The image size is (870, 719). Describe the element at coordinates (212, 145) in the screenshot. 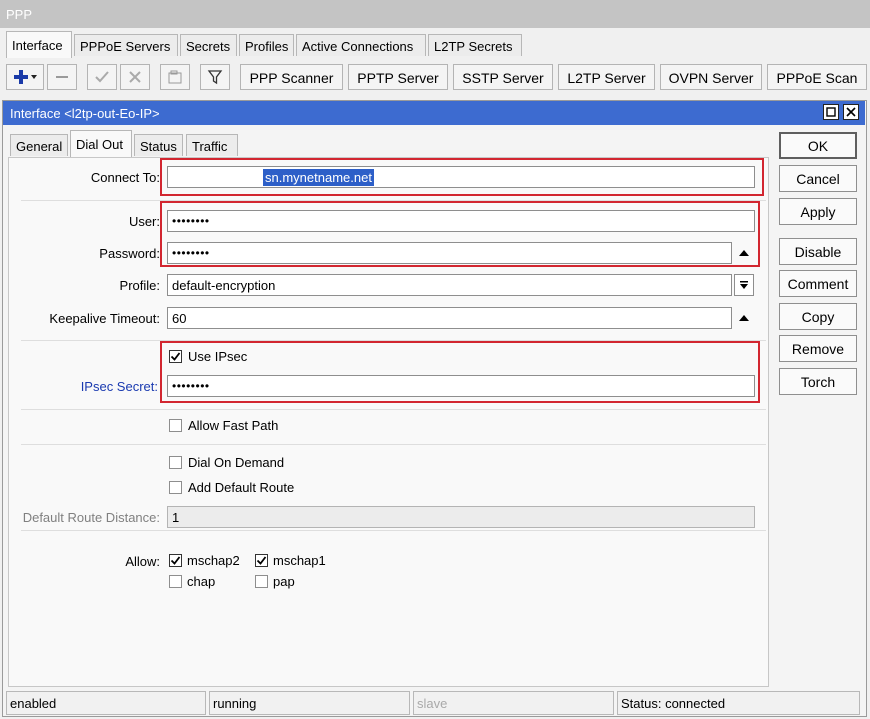

I see `tab-traffic: Traffic` at that location.